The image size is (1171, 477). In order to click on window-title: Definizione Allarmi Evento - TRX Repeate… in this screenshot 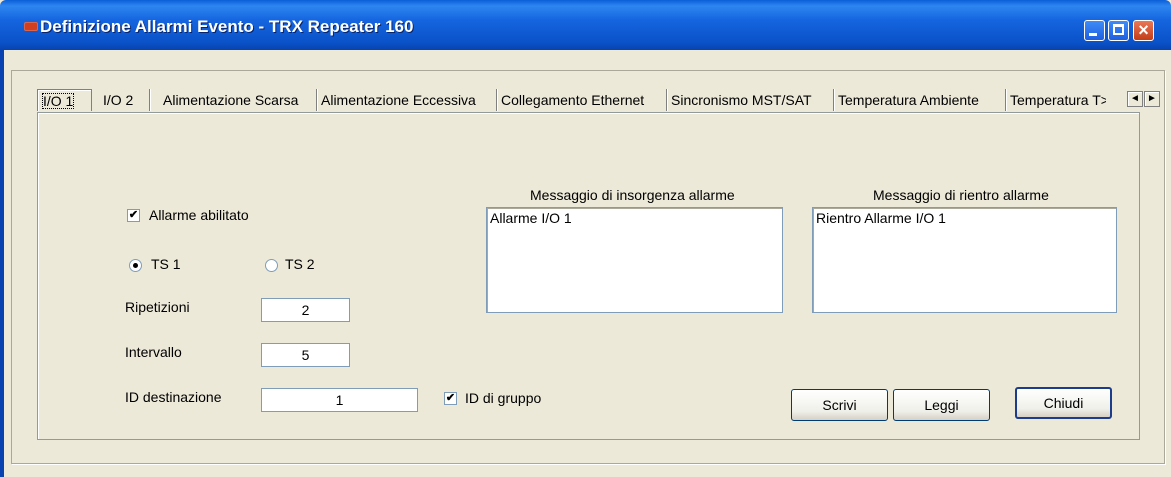, I will do `click(227, 26)`.